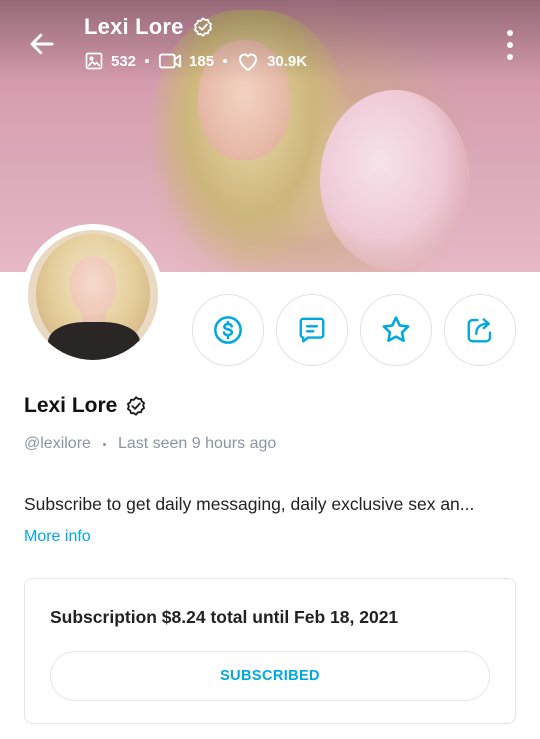 Image resolution: width=540 pixels, height=739 pixels. What do you see at coordinates (71, 405) in the screenshot?
I see `profile-name: Lexi Lore` at bounding box center [71, 405].